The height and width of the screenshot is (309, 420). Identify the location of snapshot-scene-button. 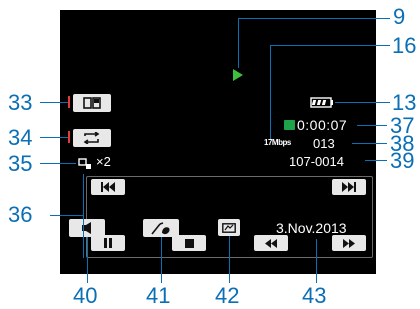
(229, 227).